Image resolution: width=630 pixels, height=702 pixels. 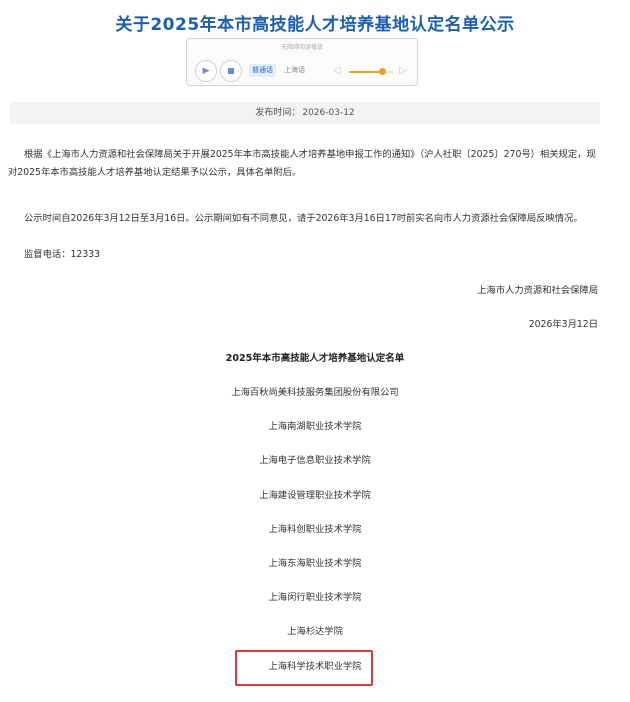 I want to click on play-icon: ▶, so click(x=206, y=71).